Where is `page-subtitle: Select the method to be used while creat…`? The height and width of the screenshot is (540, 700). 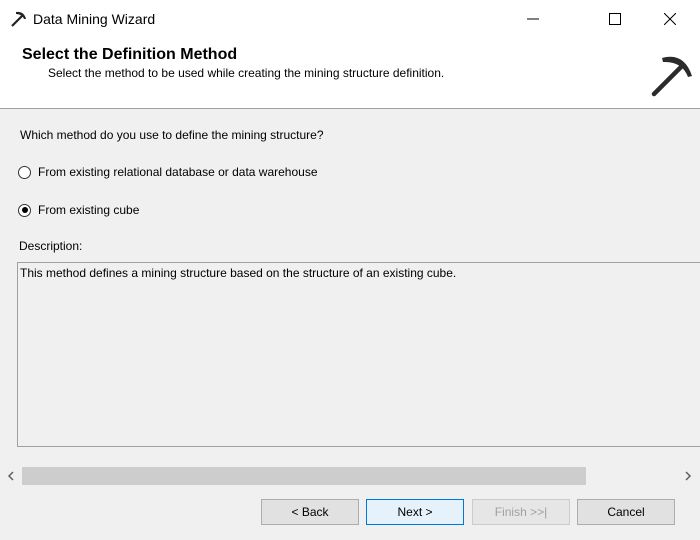 page-subtitle: Select the method to be used while creat… is located at coordinates (246, 73).